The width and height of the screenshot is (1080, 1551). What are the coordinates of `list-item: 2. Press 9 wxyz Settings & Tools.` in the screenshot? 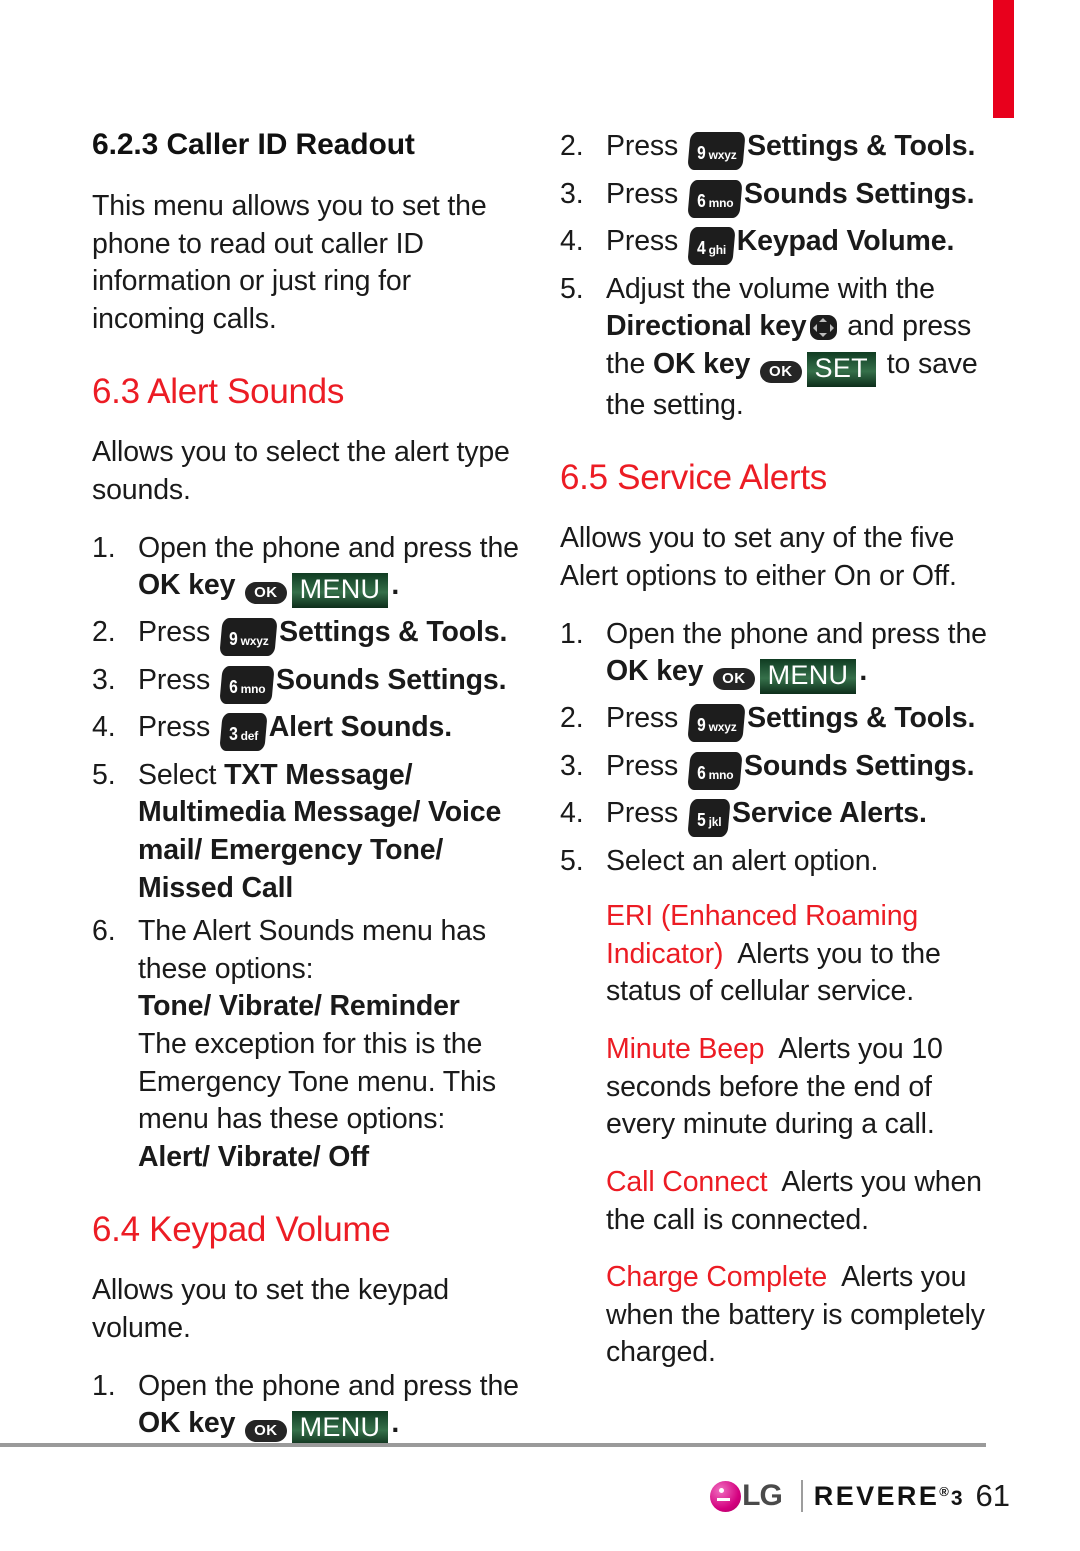 It's located at (775, 721).